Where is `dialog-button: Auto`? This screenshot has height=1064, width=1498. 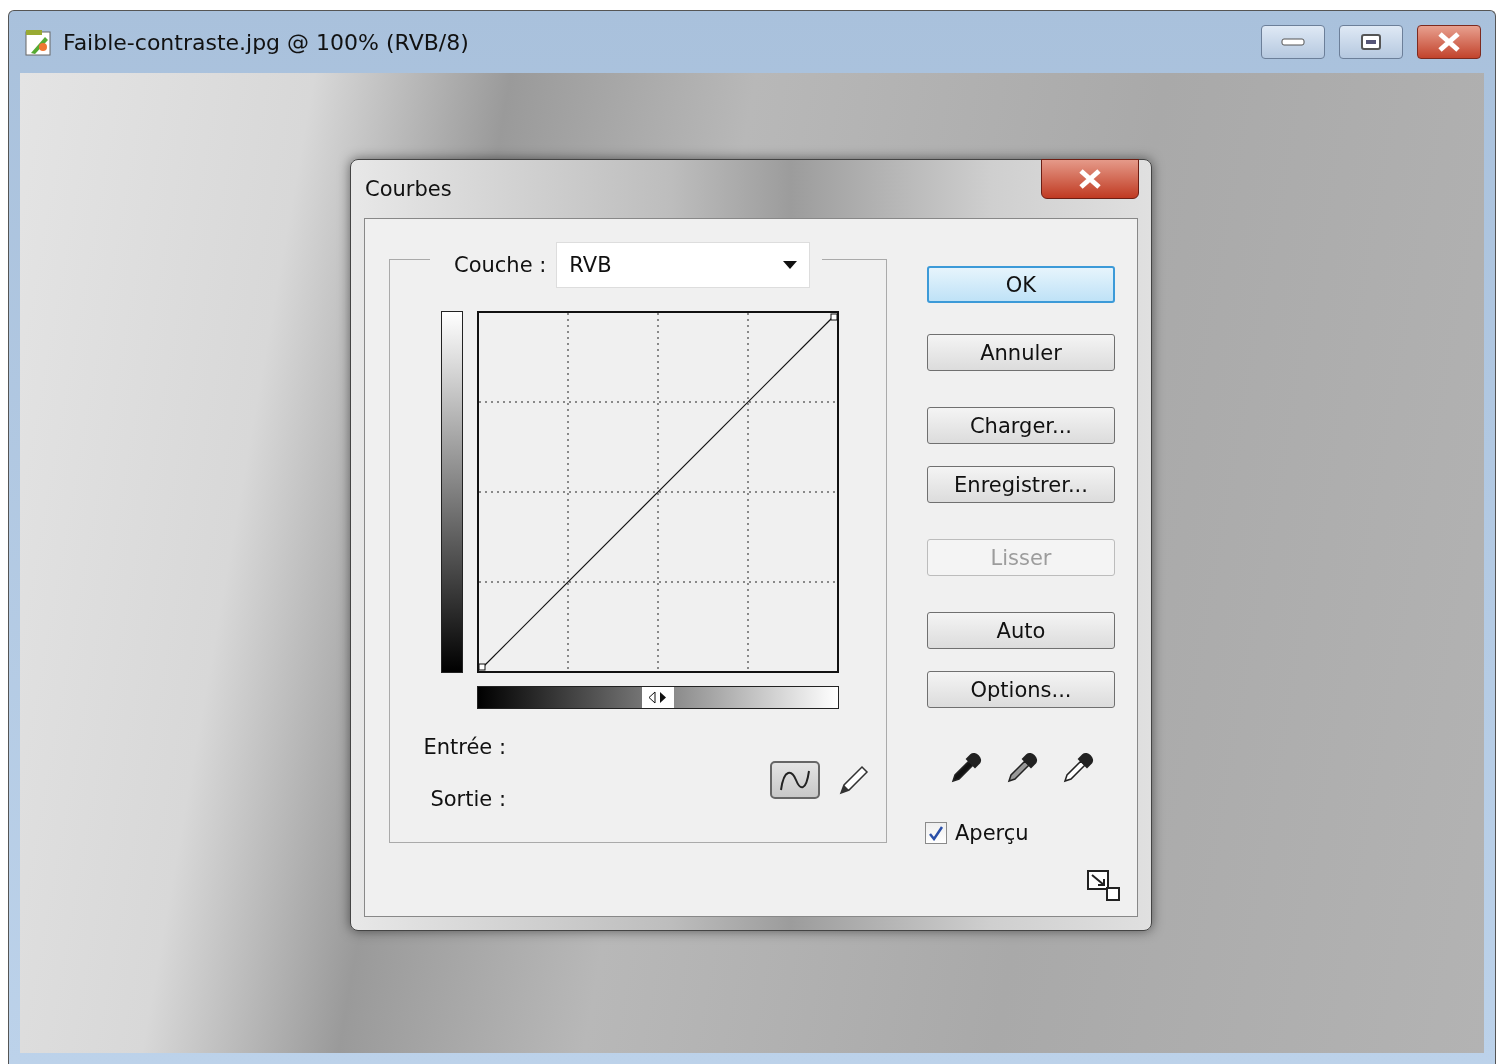 dialog-button: Auto is located at coordinates (1021, 630).